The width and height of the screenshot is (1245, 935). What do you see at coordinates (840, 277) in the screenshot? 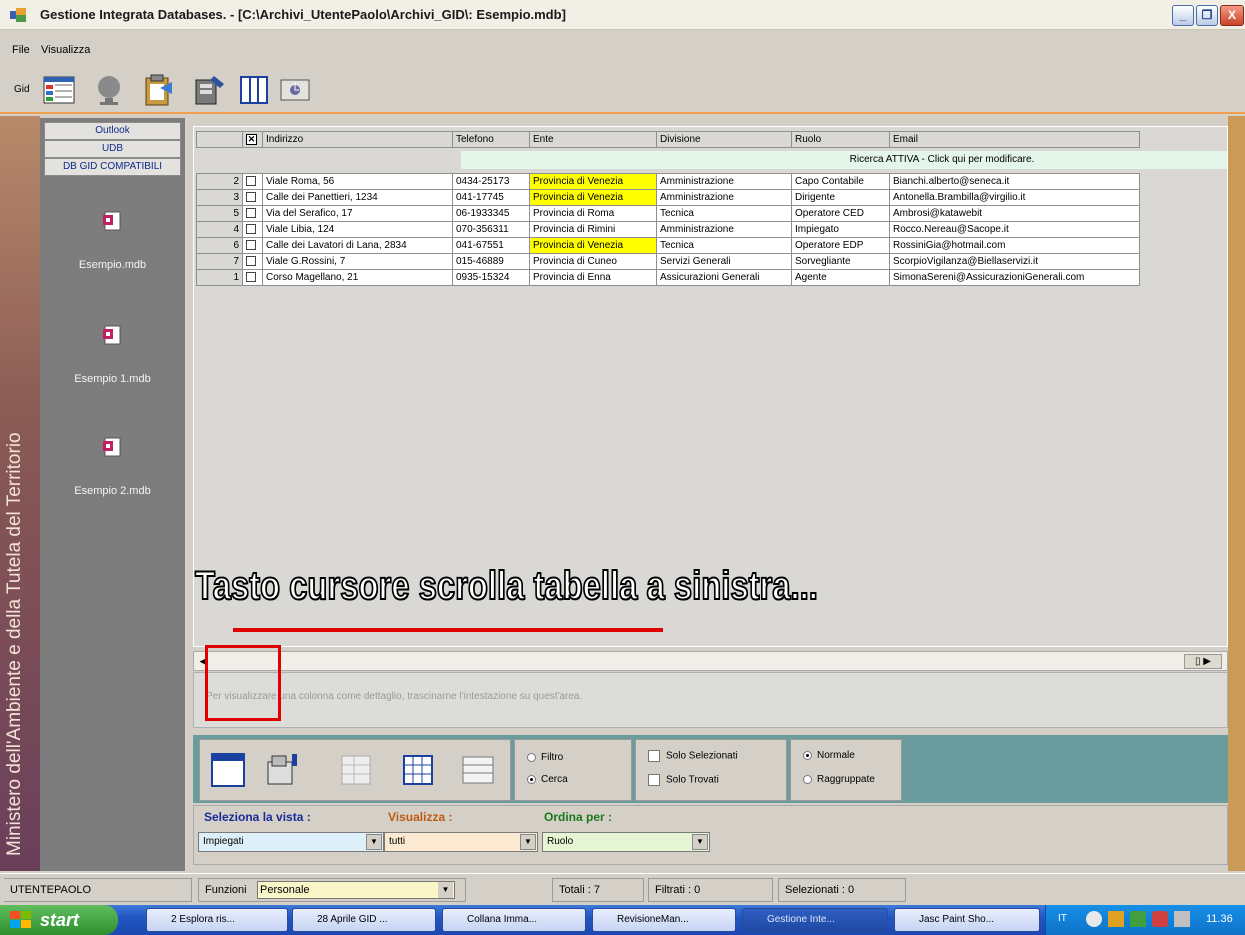
I see `cell-ruolo: Agente` at bounding box center [840, 277].